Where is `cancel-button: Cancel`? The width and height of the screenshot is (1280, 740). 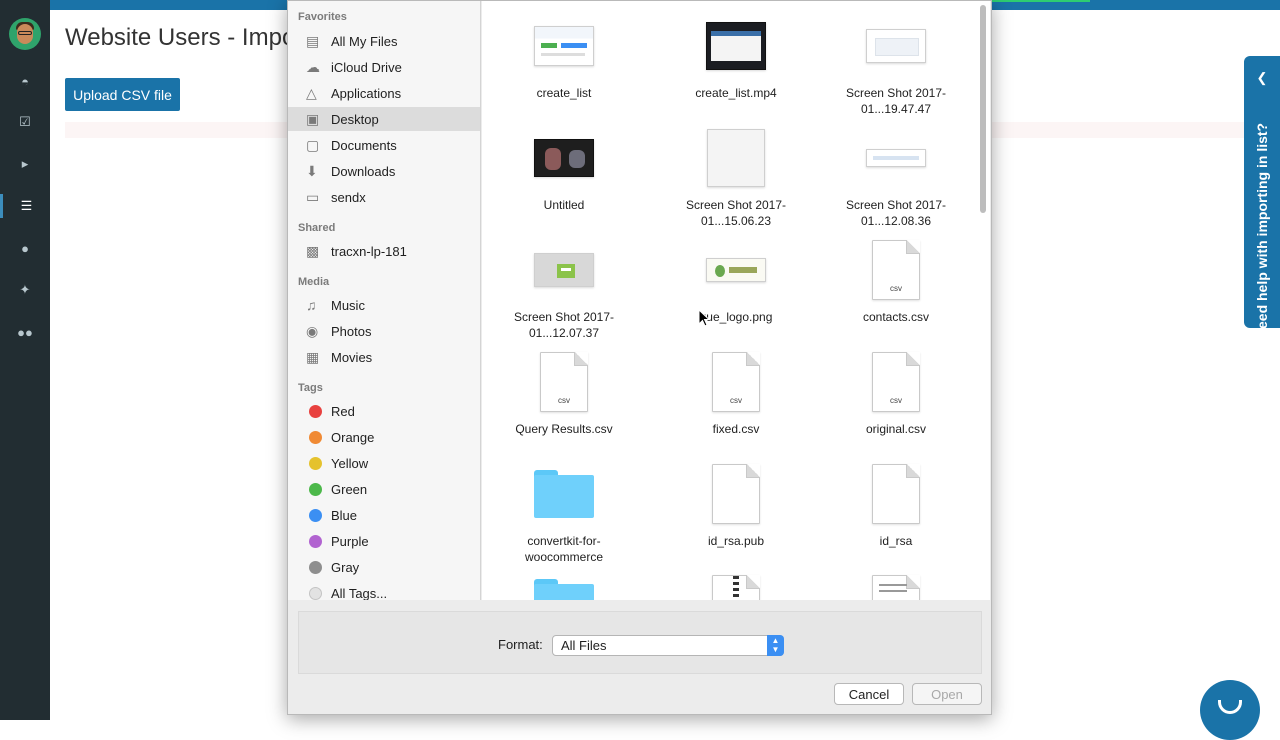 cancel-button: Cancel is located at coordinates (869, 694).